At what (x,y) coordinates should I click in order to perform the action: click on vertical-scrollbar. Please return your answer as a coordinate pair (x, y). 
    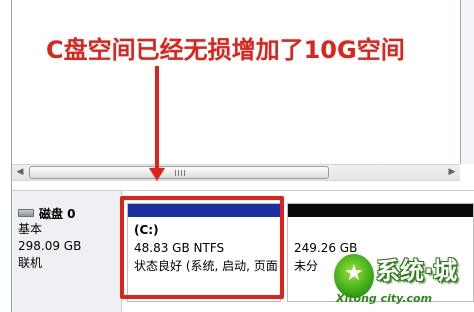
    Looking at the image, I should click on (467, 82).